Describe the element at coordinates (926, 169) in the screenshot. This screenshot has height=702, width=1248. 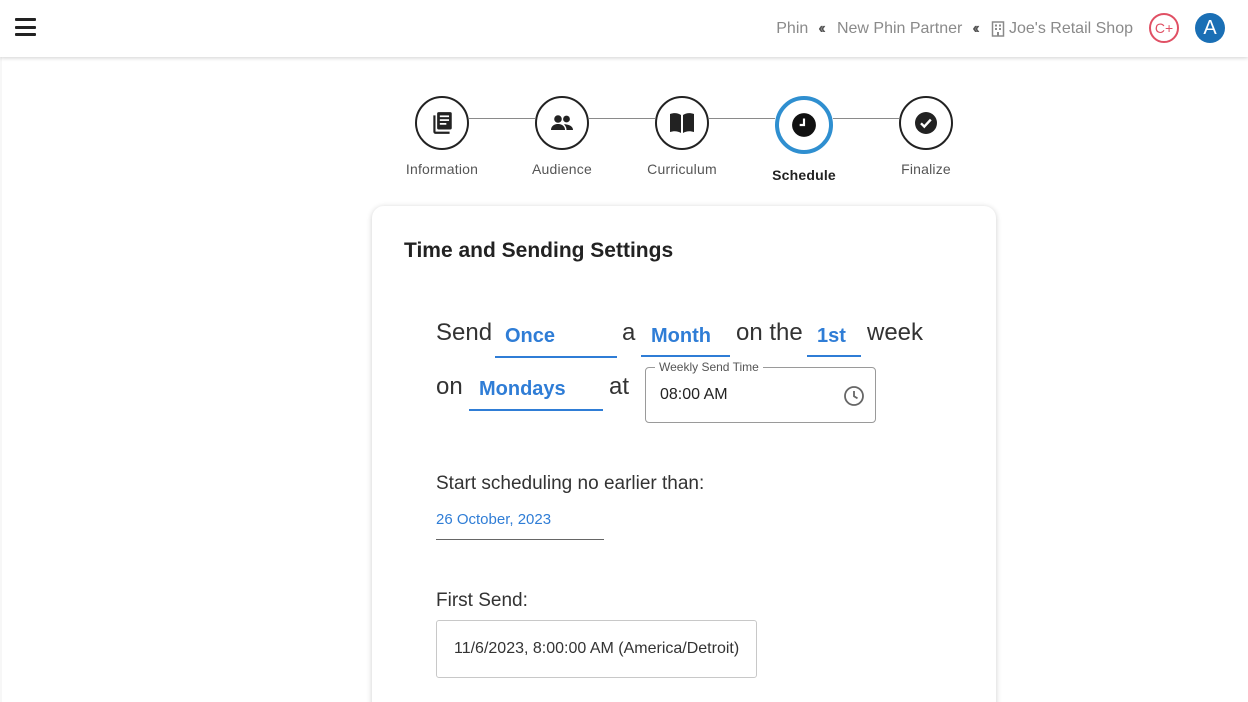
I see `step-label: Finalize` at that location.